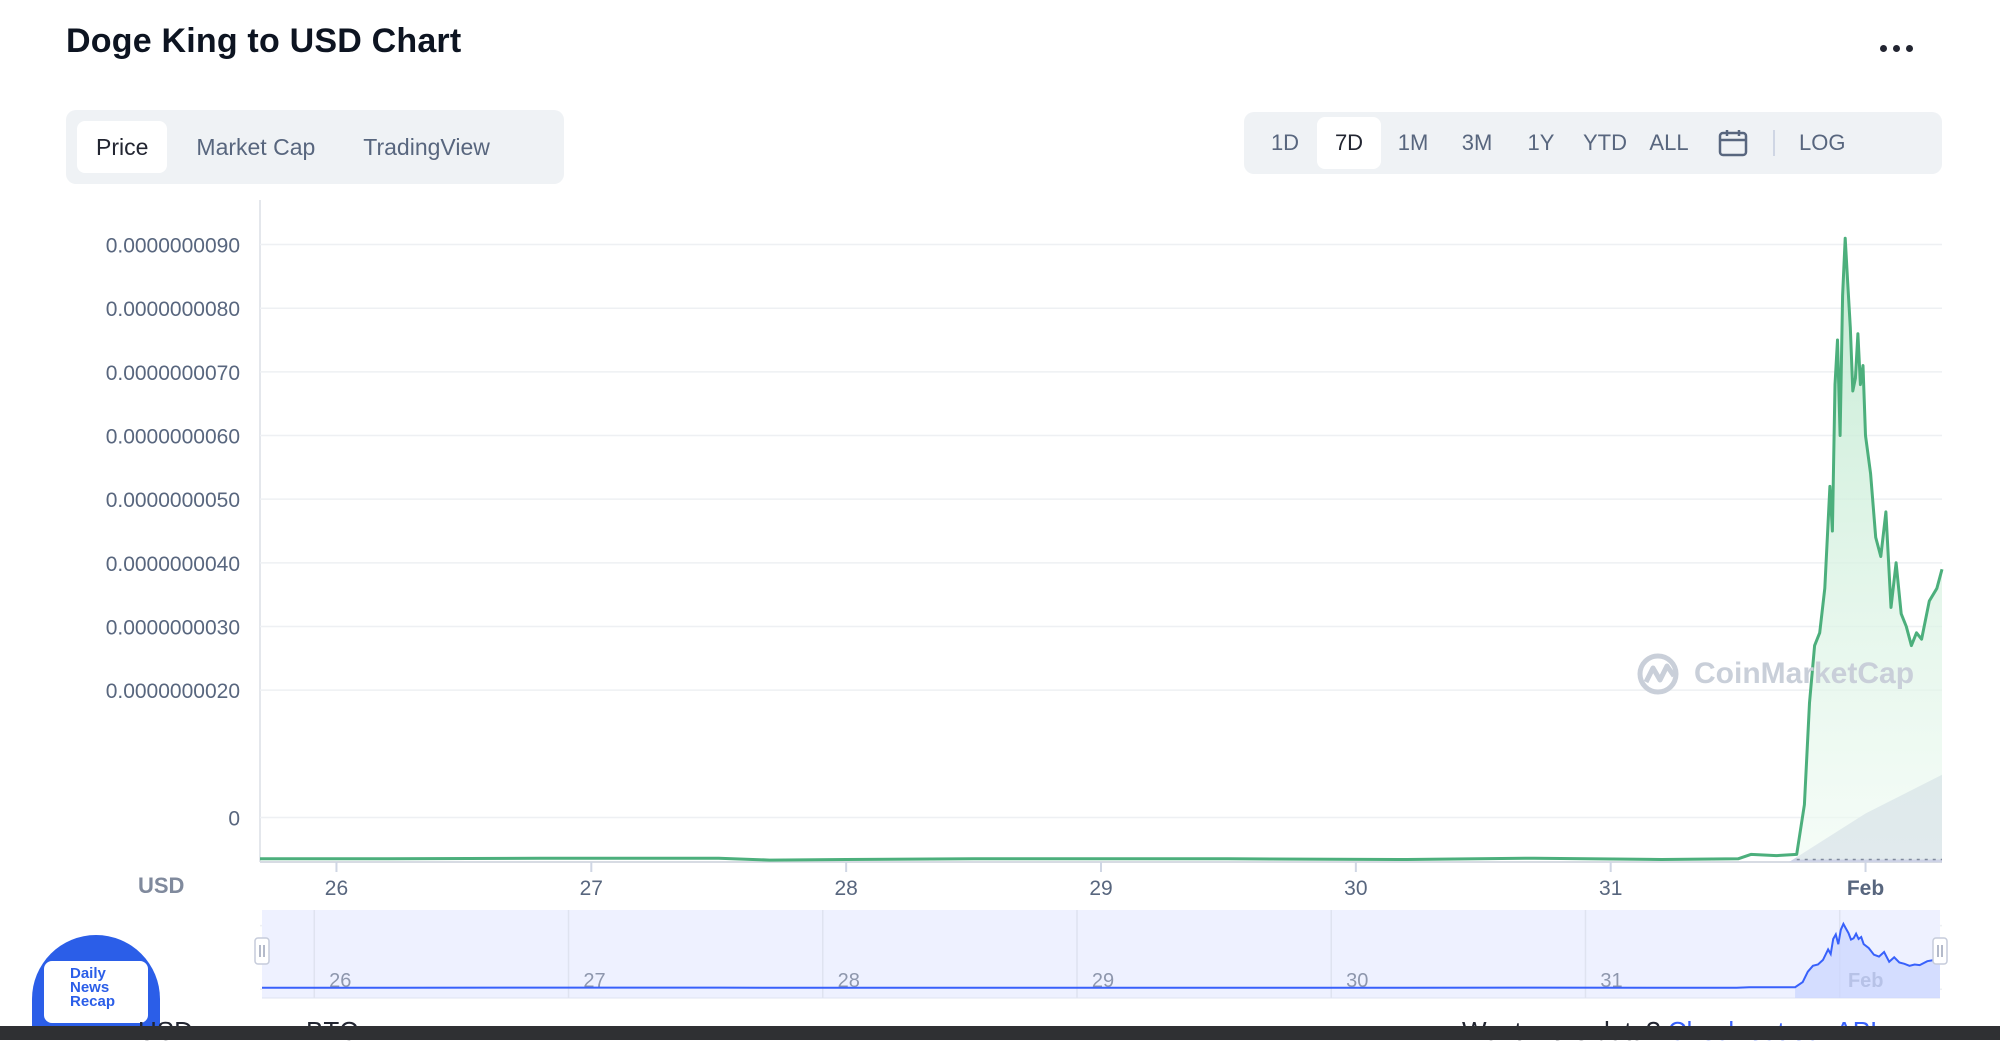 This screenshot has width=2000, height=1047. What do you see at coordinates (1610, 888) in the screenshot?
I see `x-tick-label: 31` at bounding box center [1610, 888].